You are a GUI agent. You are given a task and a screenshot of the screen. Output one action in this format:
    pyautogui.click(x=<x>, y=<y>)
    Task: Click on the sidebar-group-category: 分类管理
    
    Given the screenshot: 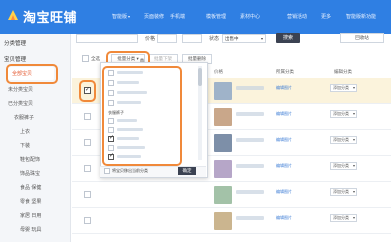 What is the action you would take?
    pyautogui.click(x=15, y=43)
    